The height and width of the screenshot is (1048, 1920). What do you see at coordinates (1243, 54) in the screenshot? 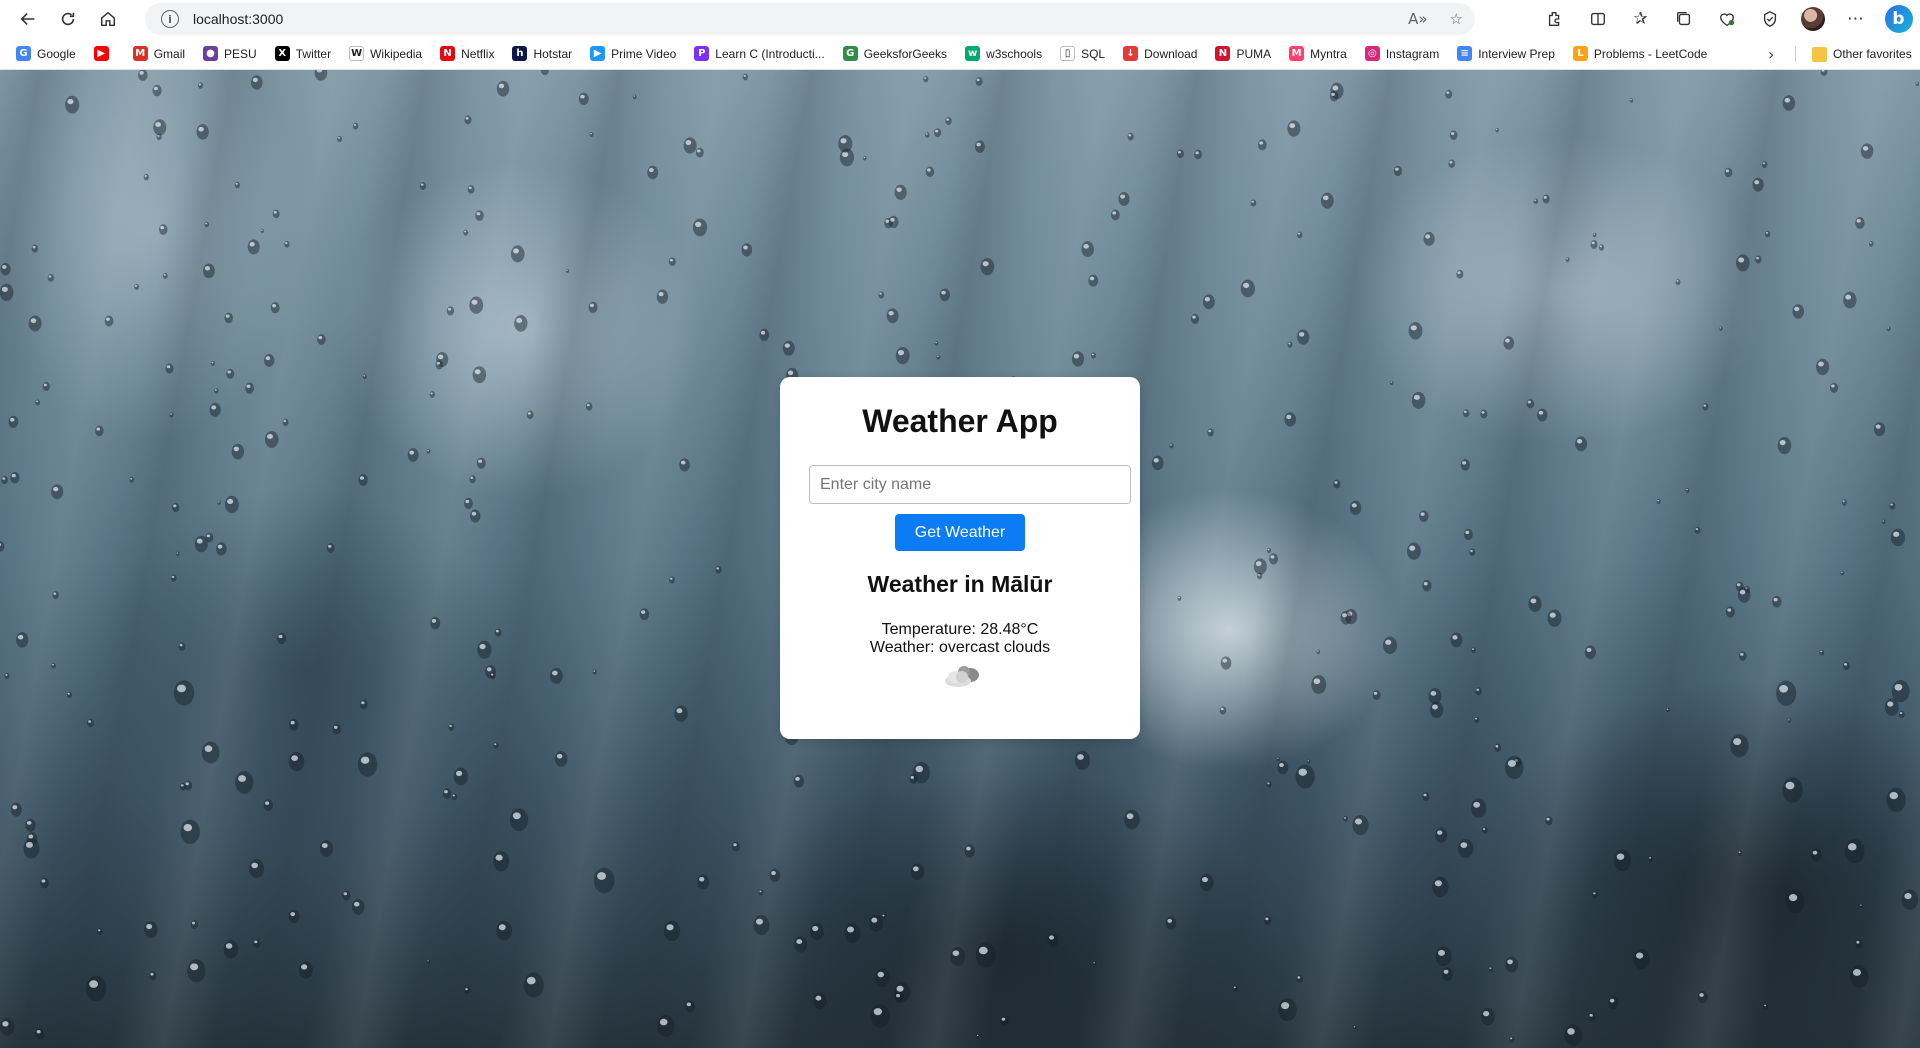
I see `bookmark-item: N PUMA` at bounding box center [1243, 54].